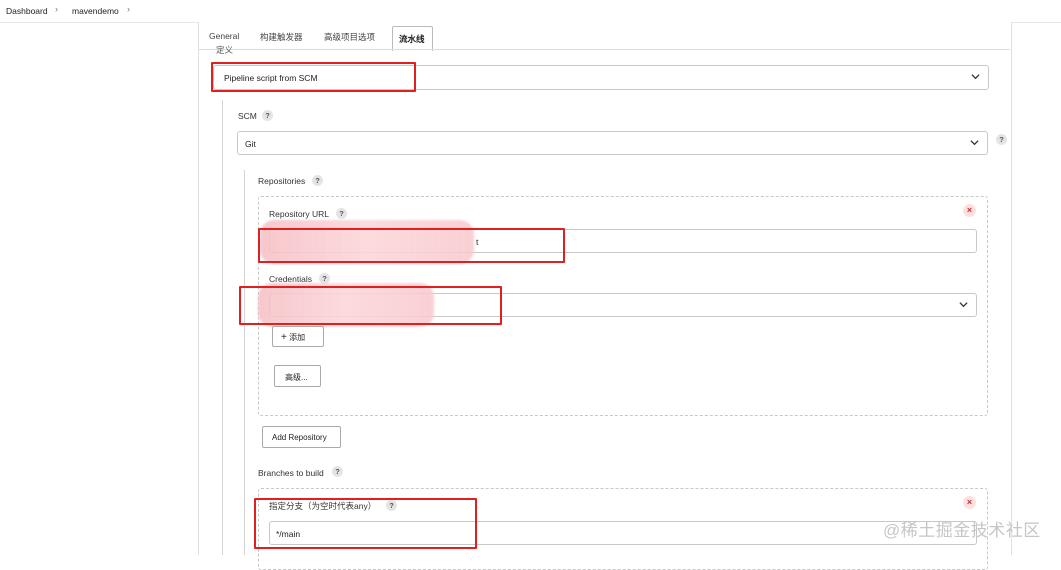  I want to click on tab-pipeline-label: 流水线, so click(412, 39).